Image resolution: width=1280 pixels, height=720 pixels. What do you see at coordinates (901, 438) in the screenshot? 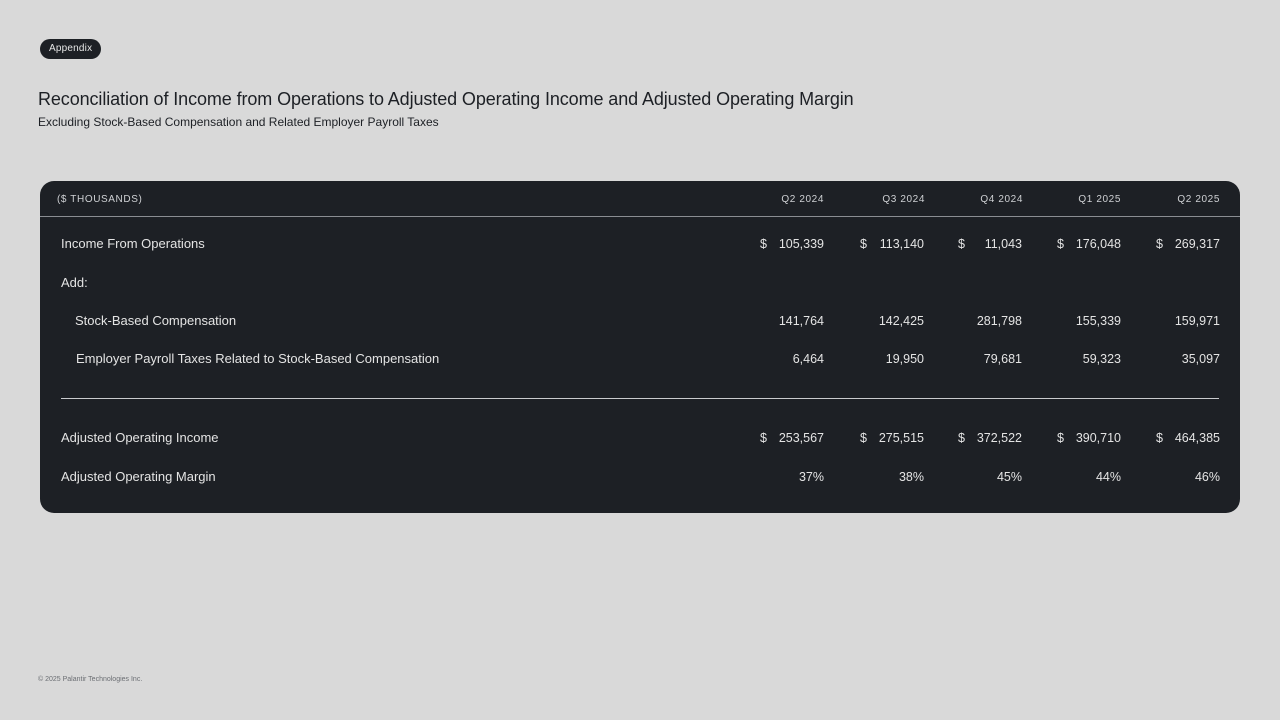
I see `value-q3-2024: 275,515` at bounding box center [901, 438].